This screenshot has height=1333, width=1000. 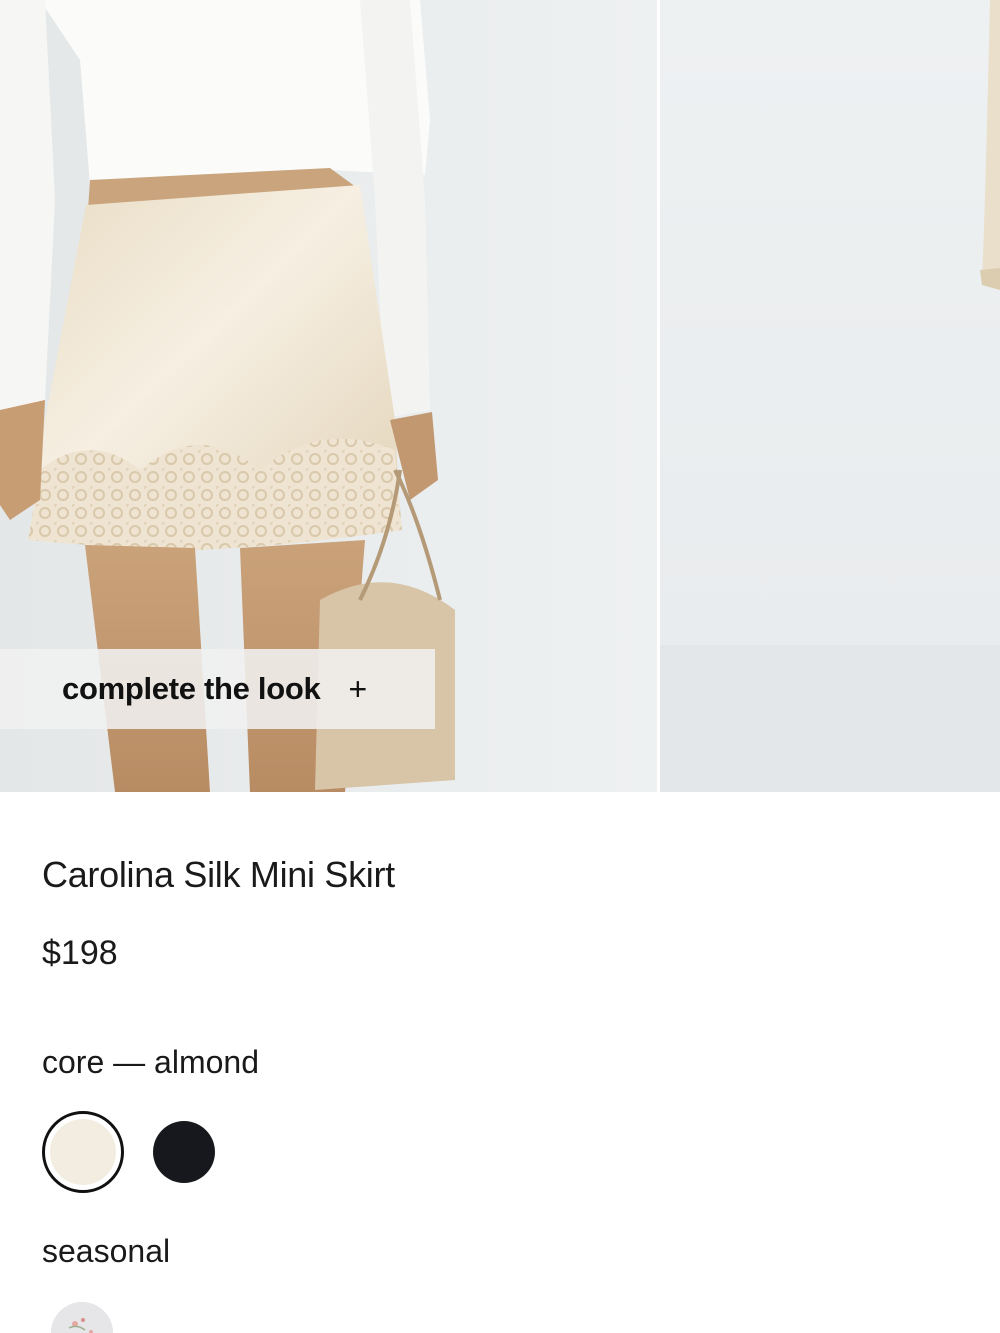 I want to click on swatch-floral-print, so click(x=82, y=1317).